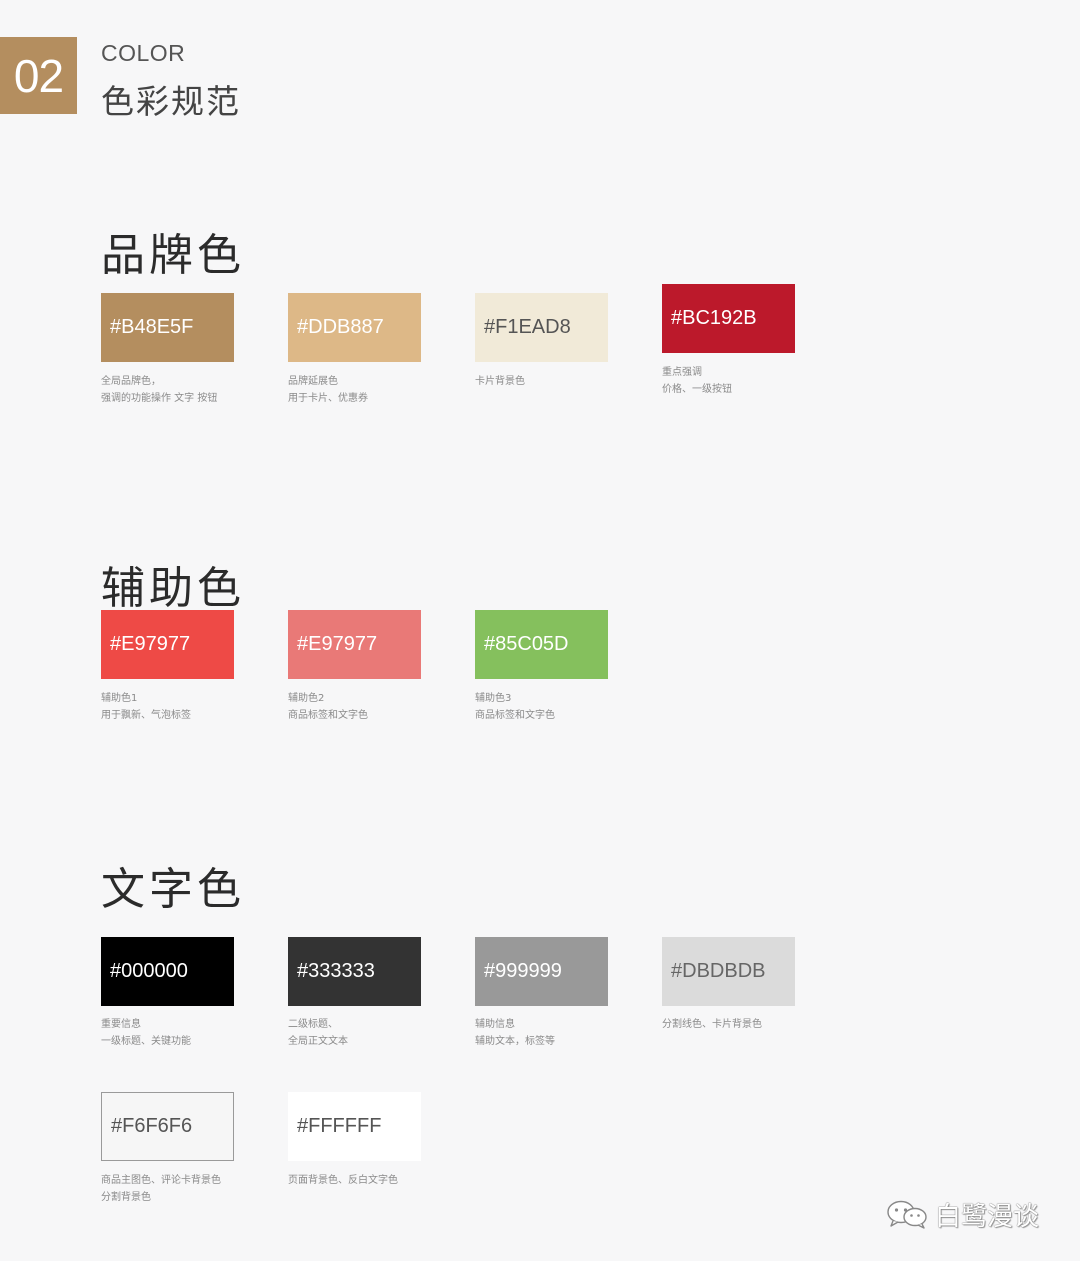 The height and width of the screenshot is (1261, 1080). I want to click on swatch-description: 重点强调价格、一级按钮, so click(697, 381).